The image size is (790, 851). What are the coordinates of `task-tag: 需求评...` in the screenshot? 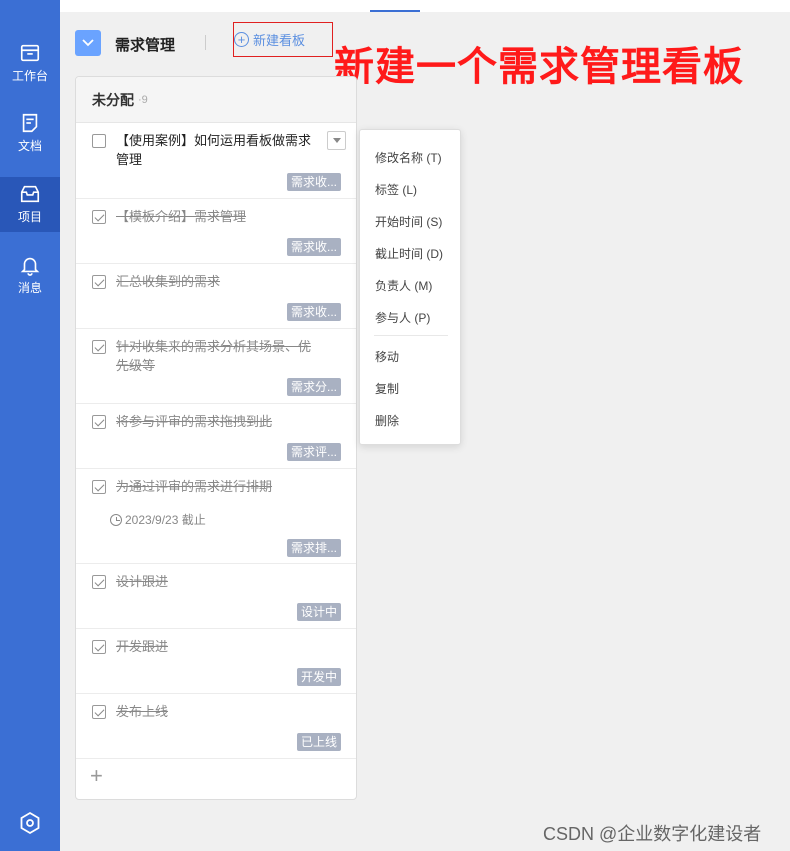 It's located at (313, 452).